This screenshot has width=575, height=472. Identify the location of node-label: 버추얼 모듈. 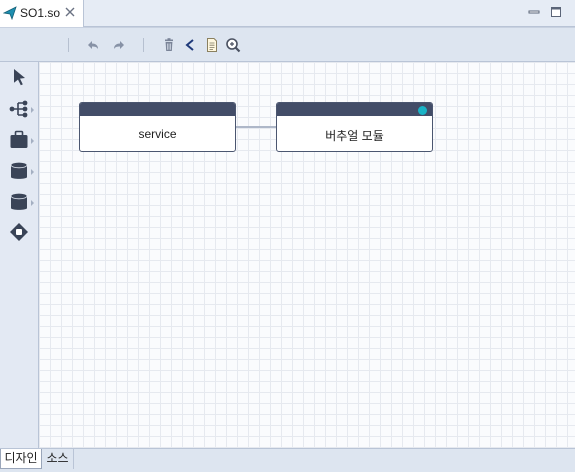
(354, 136).